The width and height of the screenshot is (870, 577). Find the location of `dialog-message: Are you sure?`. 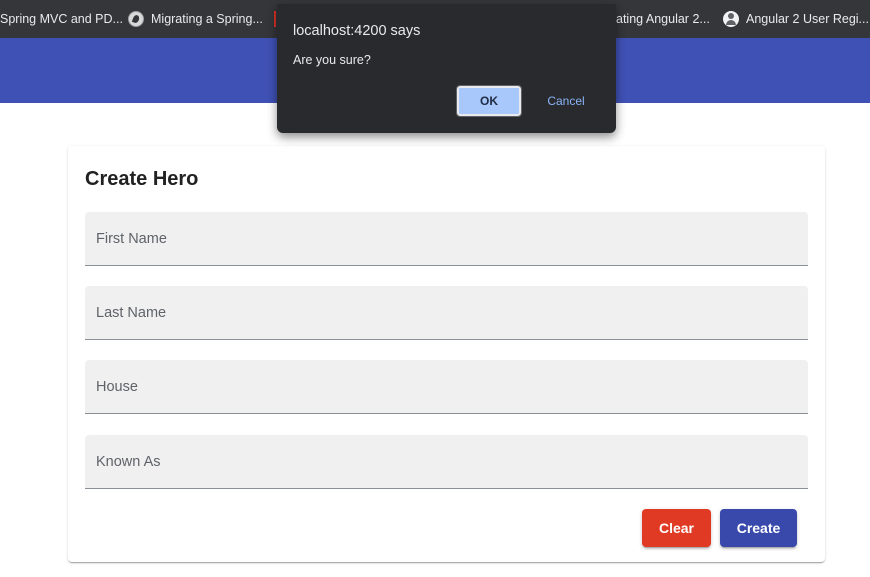

dialog-message: Are you sure? is located at coordinates (332, 60).